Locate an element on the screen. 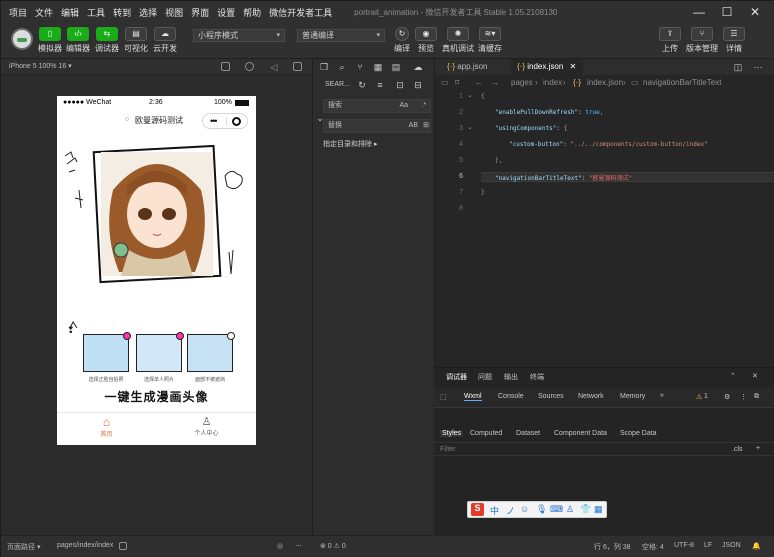 The width and height of the screenshot is (774, 557). warning-icon: ⚠ is located at coordinates (699, 397).